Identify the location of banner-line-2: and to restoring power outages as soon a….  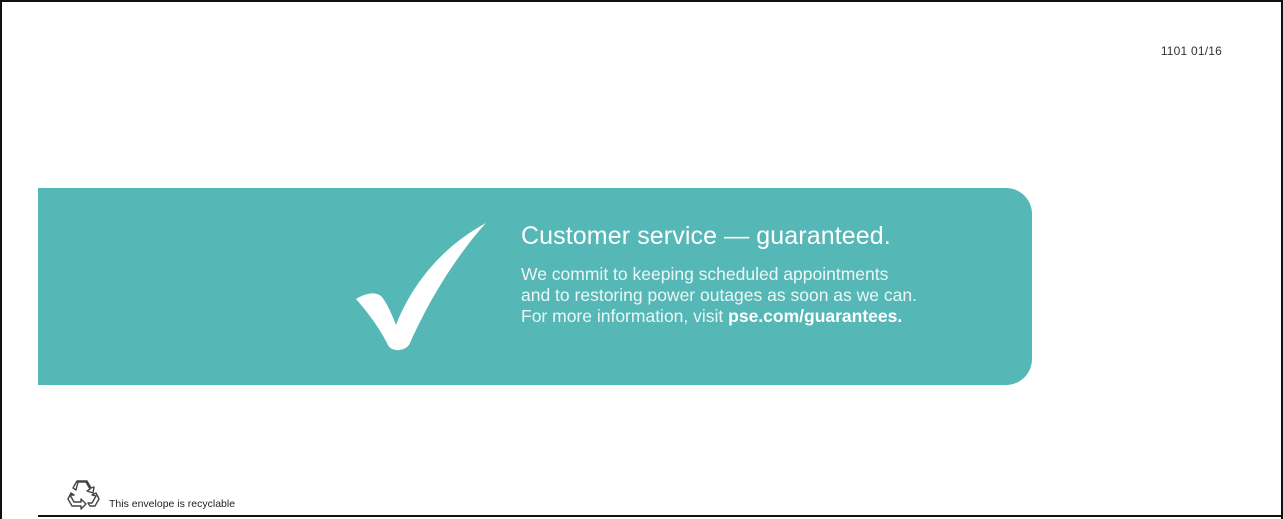
(719, 295).